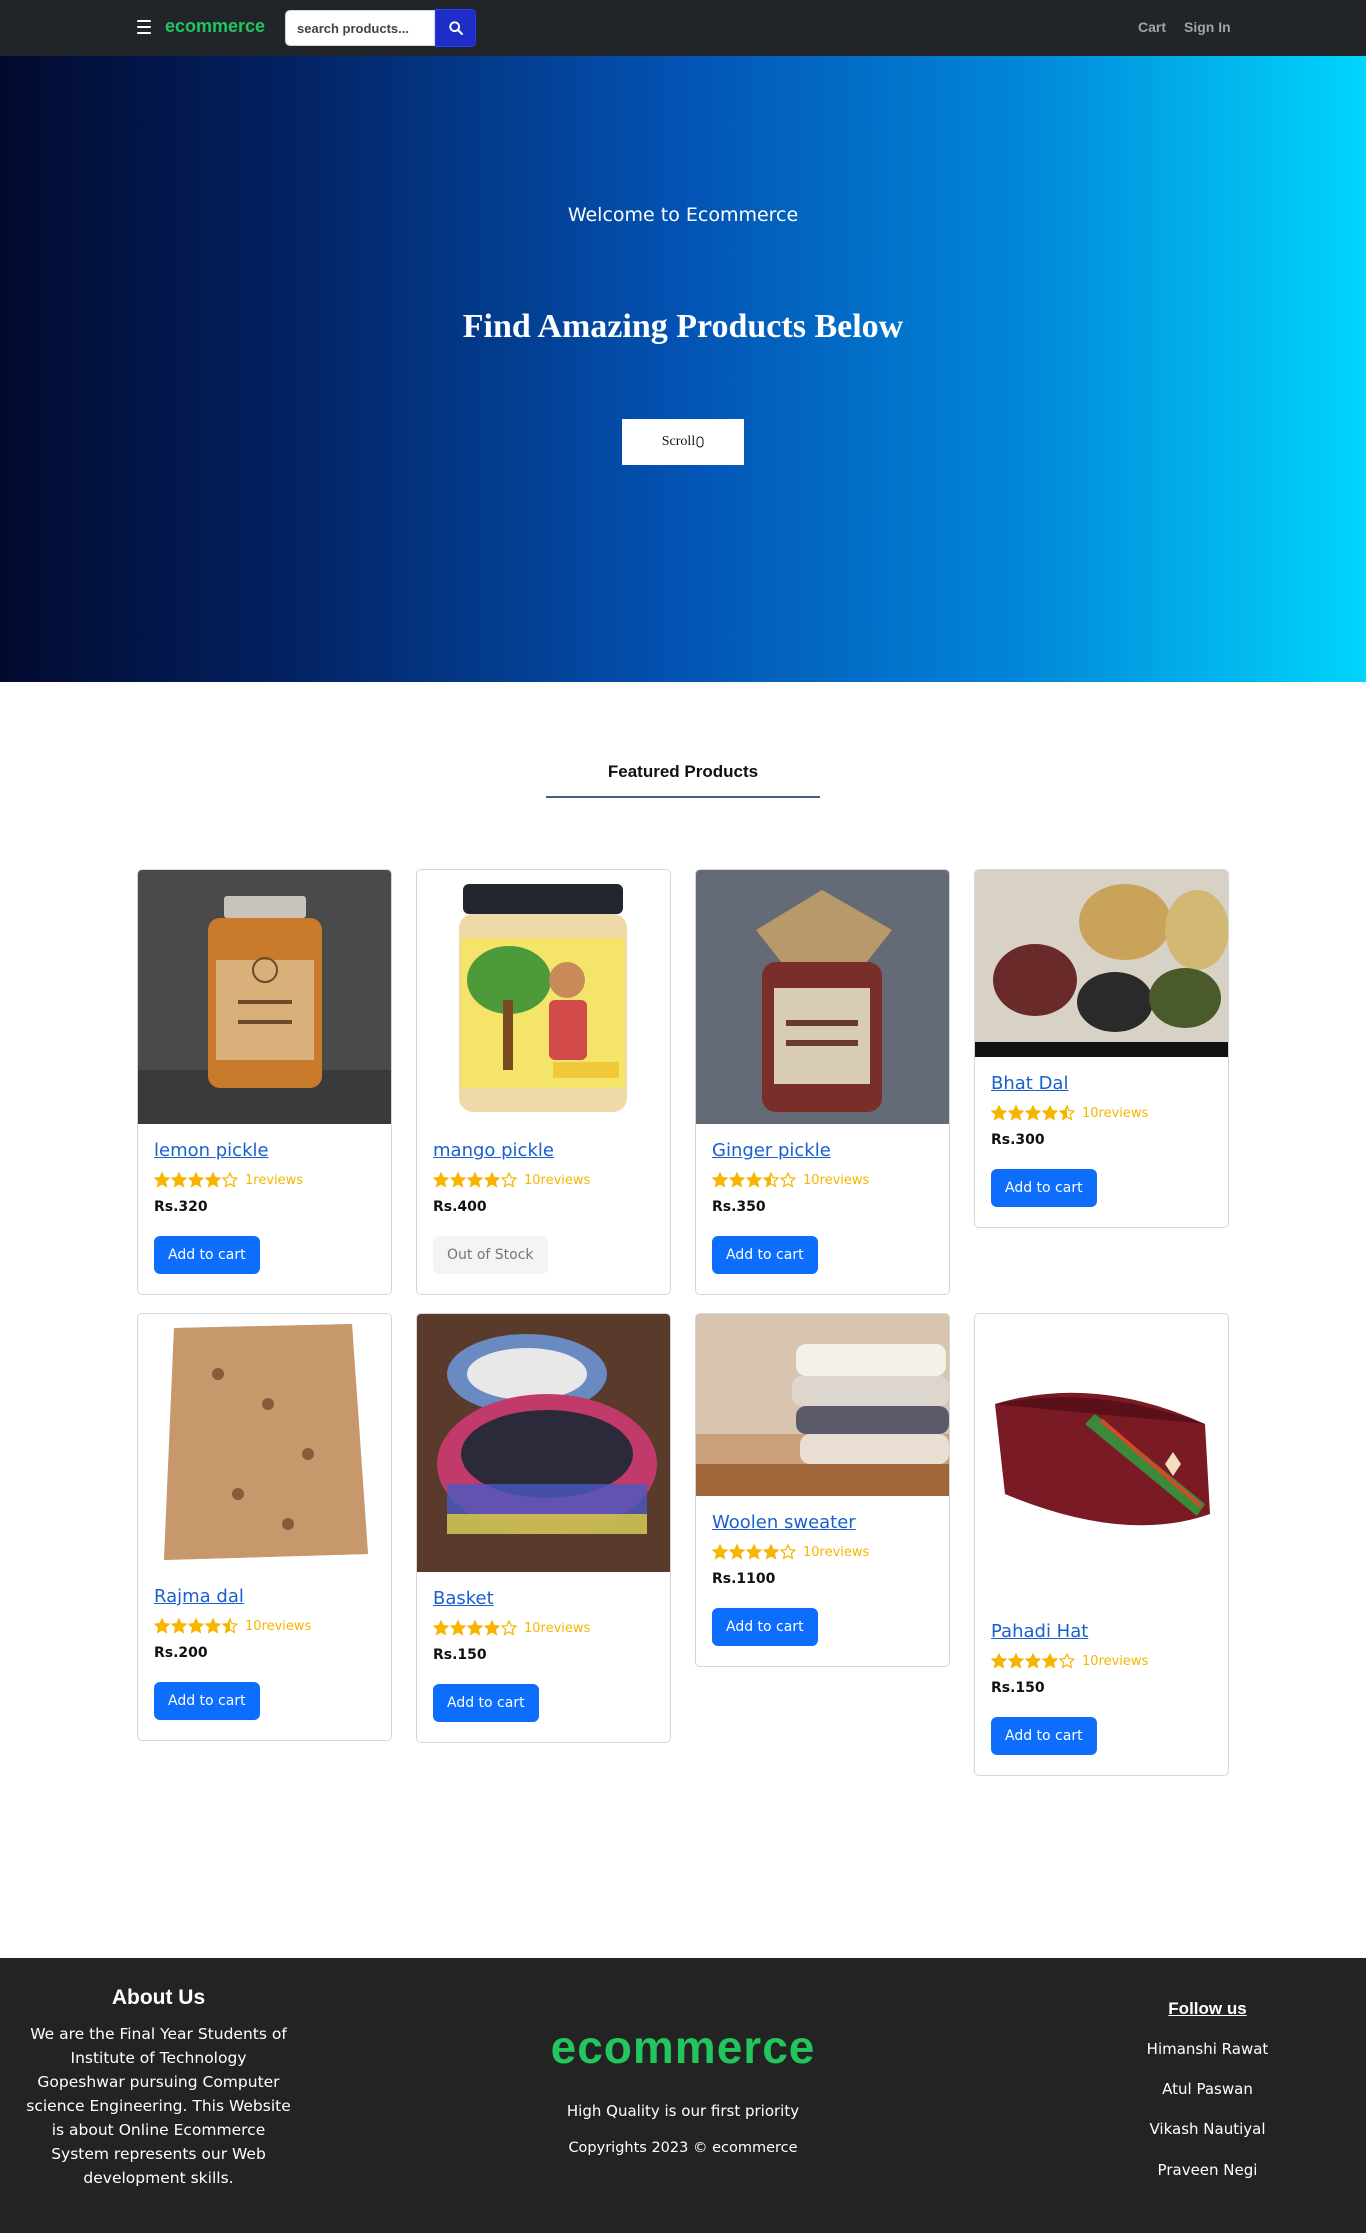 This screenshot has height=2233, width=1366. What do you see at coordinates (1207, 2170) in the screenshot?
I see `follow-link-praveen-negi: Praveen Negi` at bounding box center [1207, 2170].